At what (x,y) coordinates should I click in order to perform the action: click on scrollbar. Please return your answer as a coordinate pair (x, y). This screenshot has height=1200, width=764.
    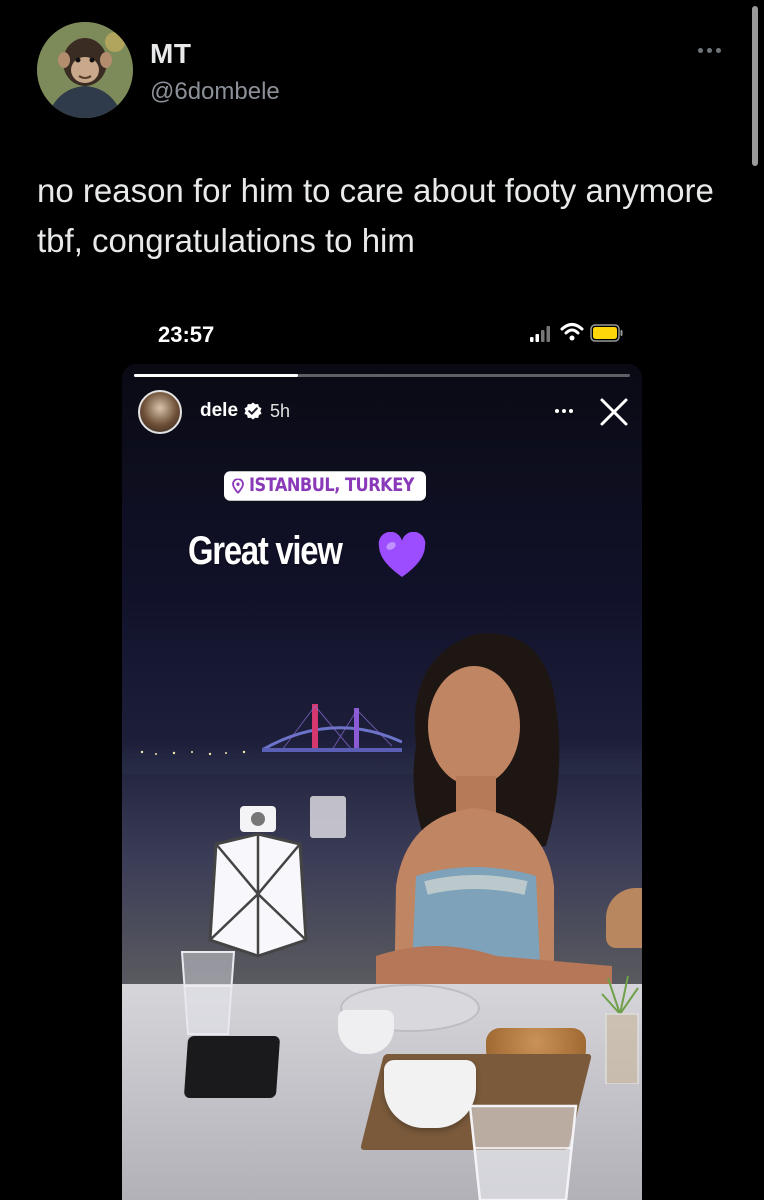
    Looking at the image, I should click on (755, 86).